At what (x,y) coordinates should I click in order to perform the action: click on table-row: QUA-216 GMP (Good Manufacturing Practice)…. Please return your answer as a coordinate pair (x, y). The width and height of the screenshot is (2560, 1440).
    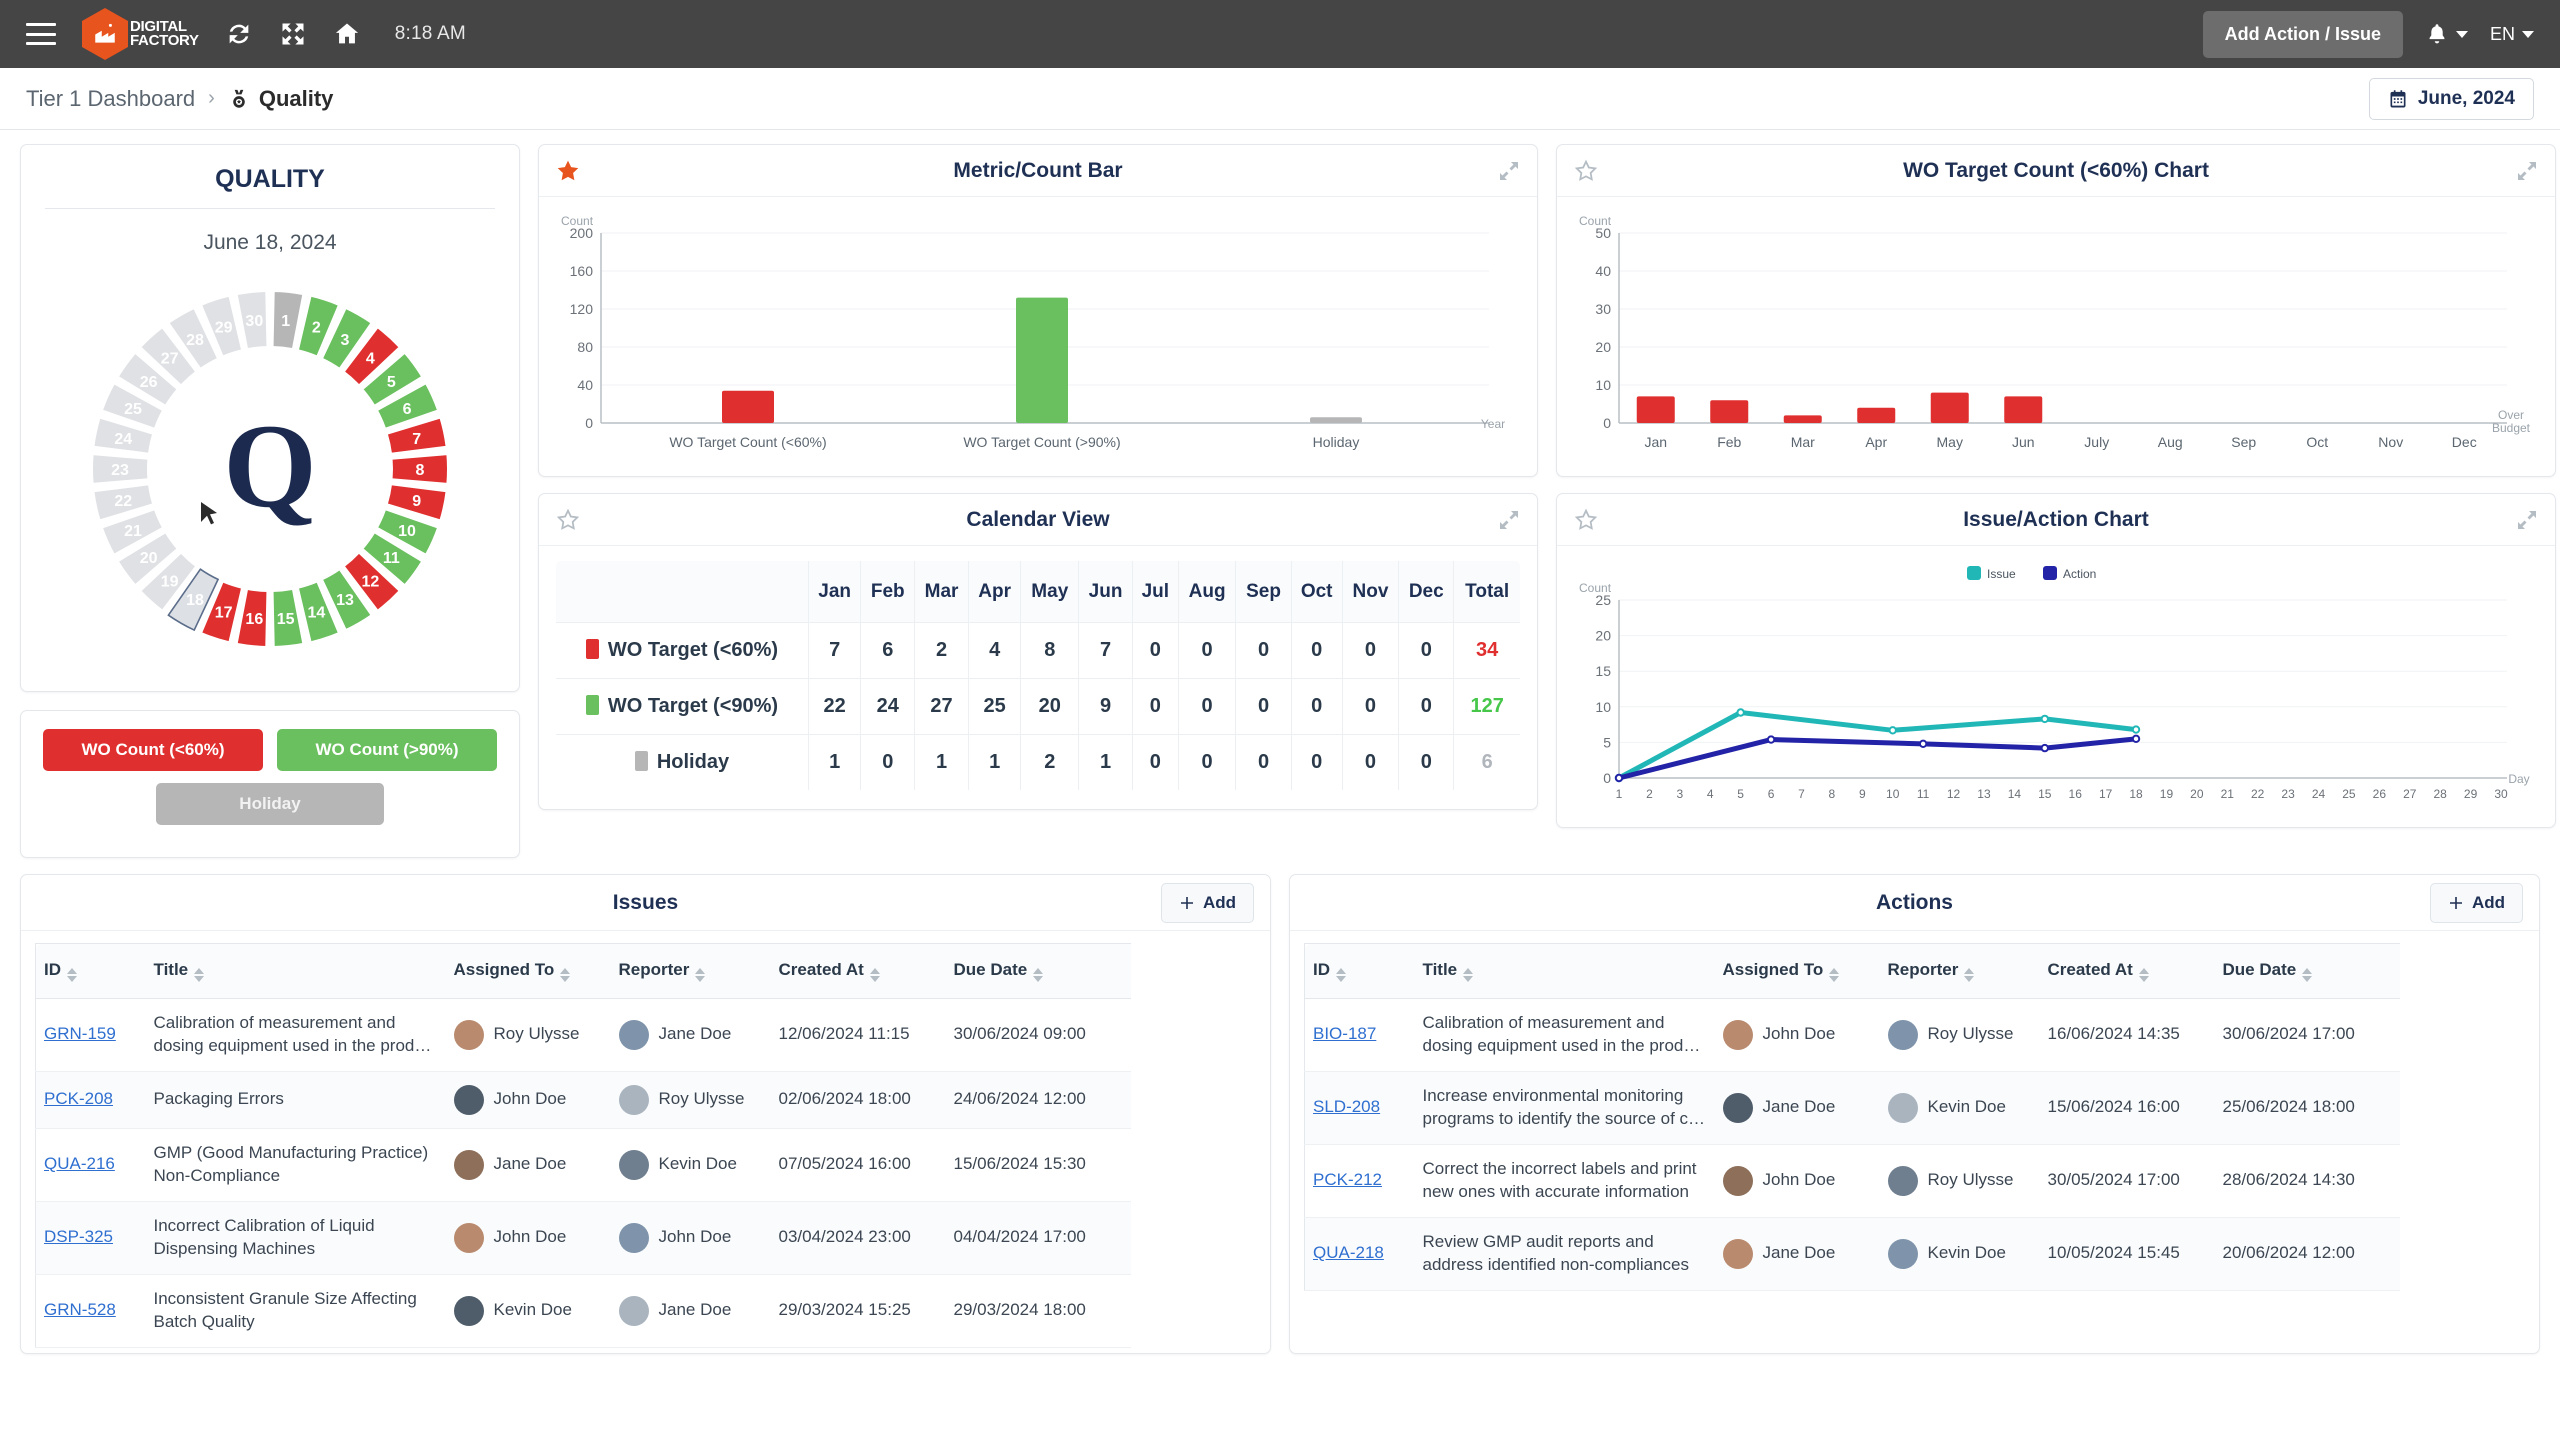
    Looking at the image, I should click on (583, 1165).